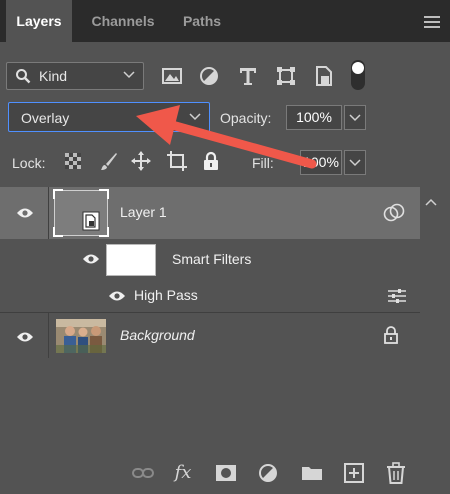 This screenshot has width=450, height=494. What do you see at coordinates (45, 118) in the screenshot?
I see `blend-mode-value: Overlay` at bounding box center [45, 118].